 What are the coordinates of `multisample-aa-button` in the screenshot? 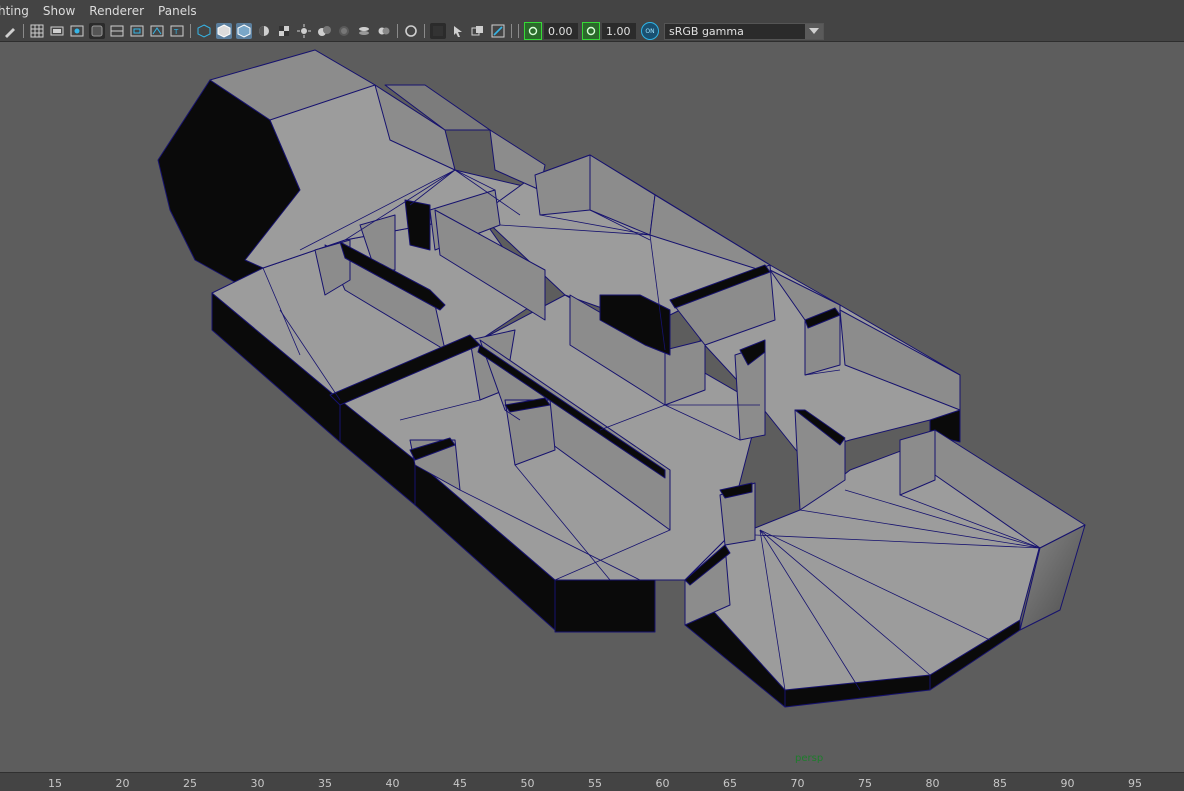 It's located at (364, 31).